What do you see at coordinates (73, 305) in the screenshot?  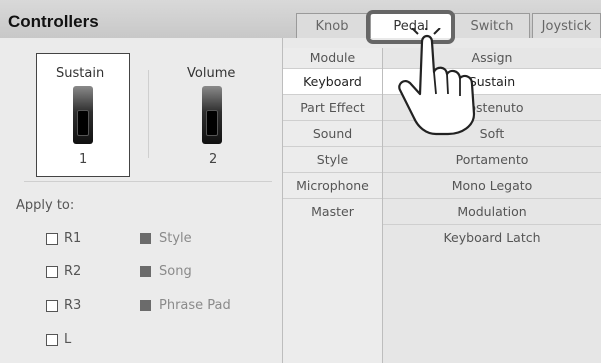 I see `checkbox-label: R3` at bounding box center [73, 305].